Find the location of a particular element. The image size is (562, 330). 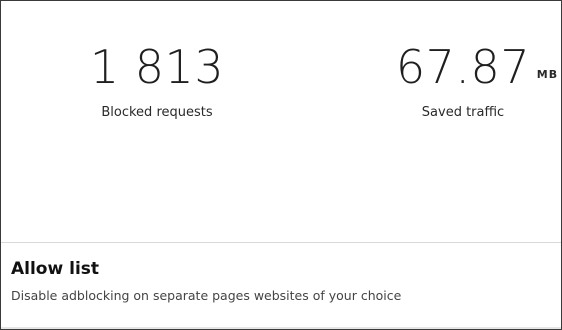

saved-traffic-value-wrap: 67.87 MB is located at coordinates (476, 67).